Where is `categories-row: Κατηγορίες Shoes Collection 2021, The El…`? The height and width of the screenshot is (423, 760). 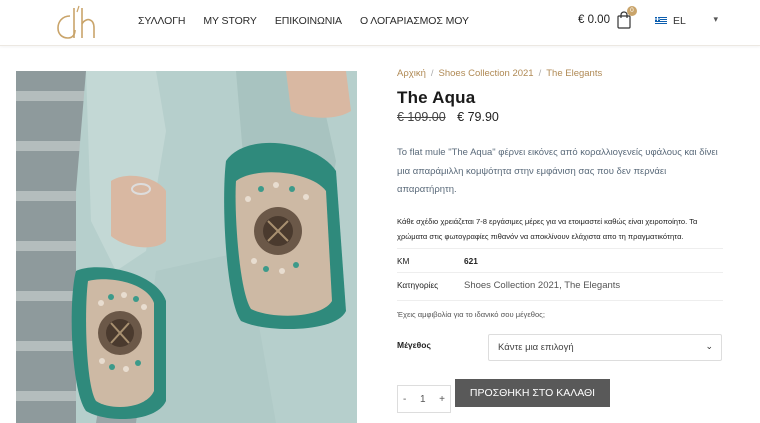
categories-row: Κατηγορίες Shoes Collection 2021, The El… is located at coordinates (560, 286).